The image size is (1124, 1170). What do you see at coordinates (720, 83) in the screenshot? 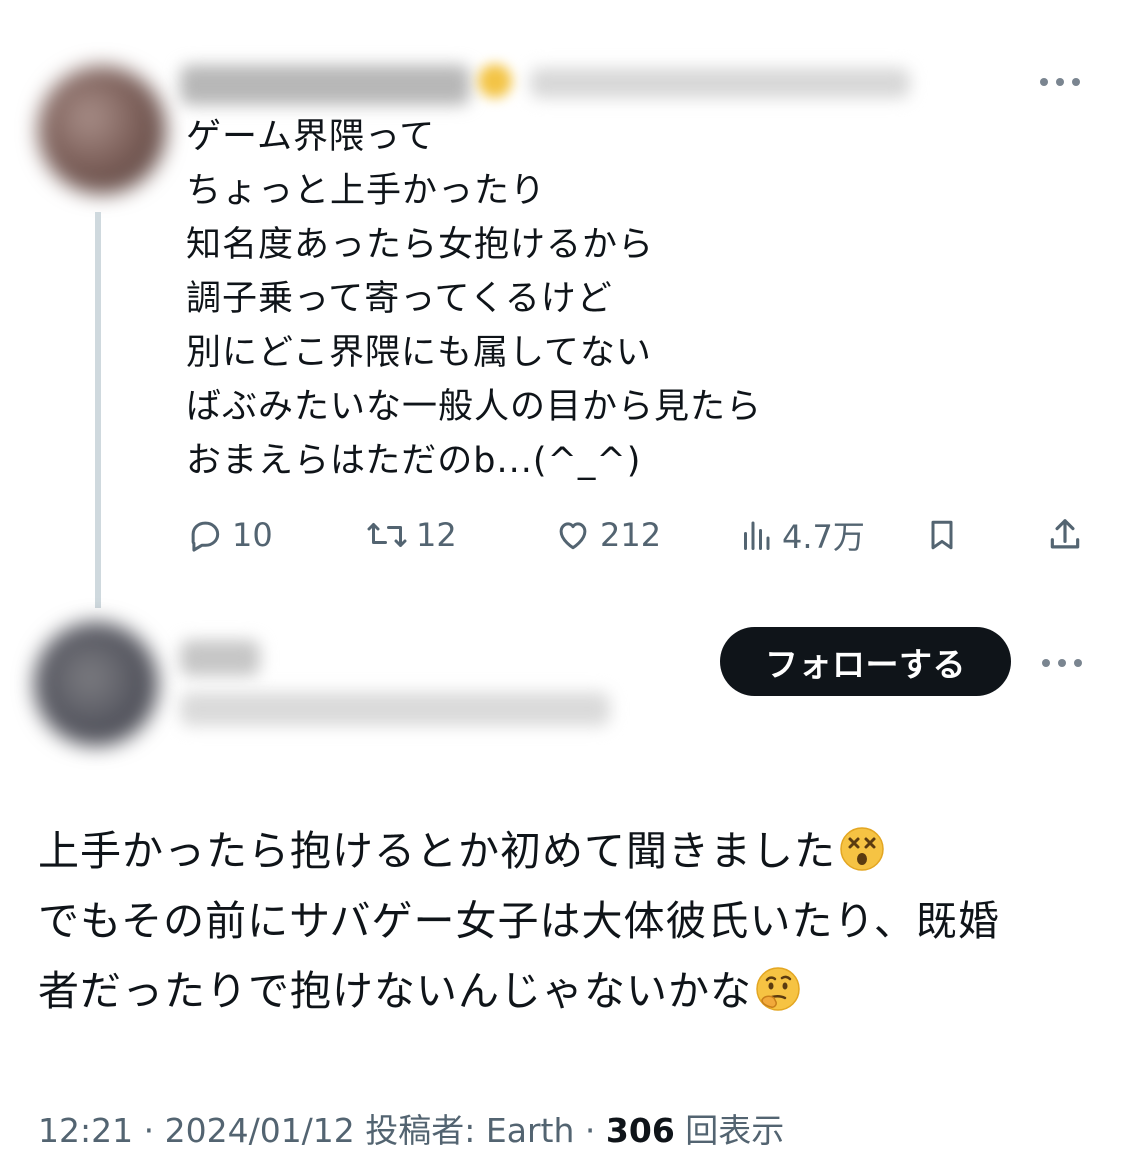
I see `parent-author-handle-redacted` at bounding box center [720, 83].